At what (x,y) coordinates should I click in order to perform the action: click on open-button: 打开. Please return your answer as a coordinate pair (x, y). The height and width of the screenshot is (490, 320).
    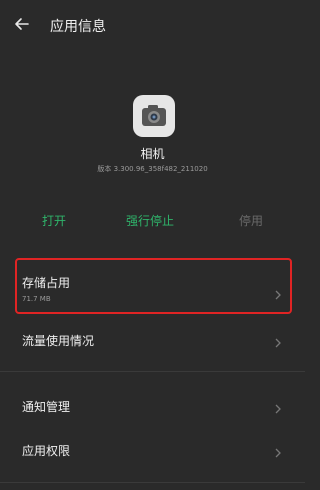
    Looking at the image, I should click on (54, 220).